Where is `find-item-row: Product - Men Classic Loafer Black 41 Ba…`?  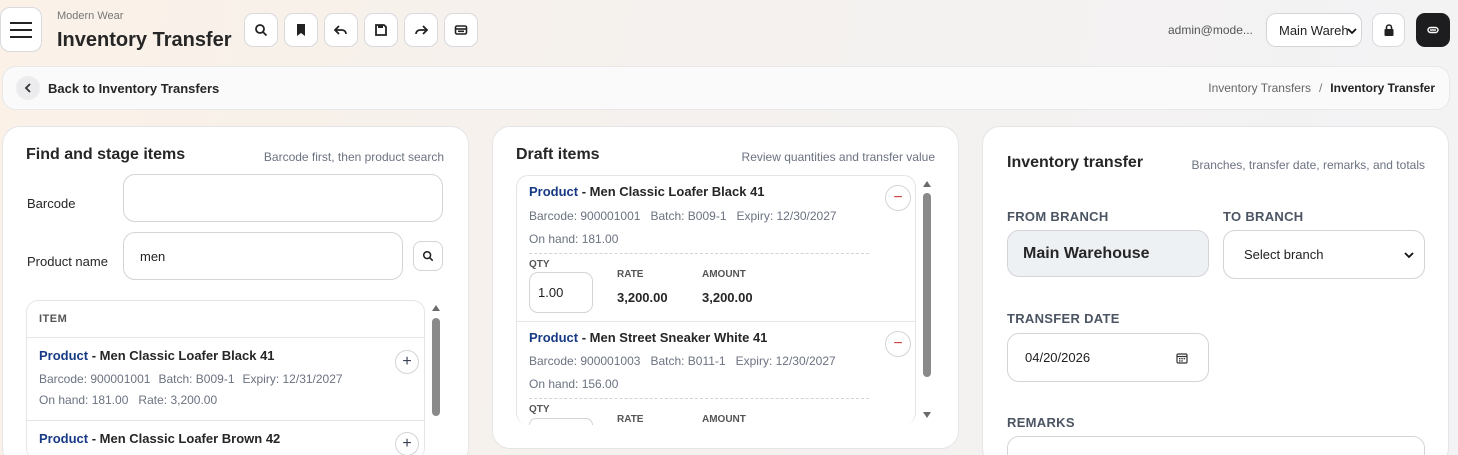
find-item-row: Product - Men Classic Loafer Black 41 Ba… is located at coordinates (219, 377).